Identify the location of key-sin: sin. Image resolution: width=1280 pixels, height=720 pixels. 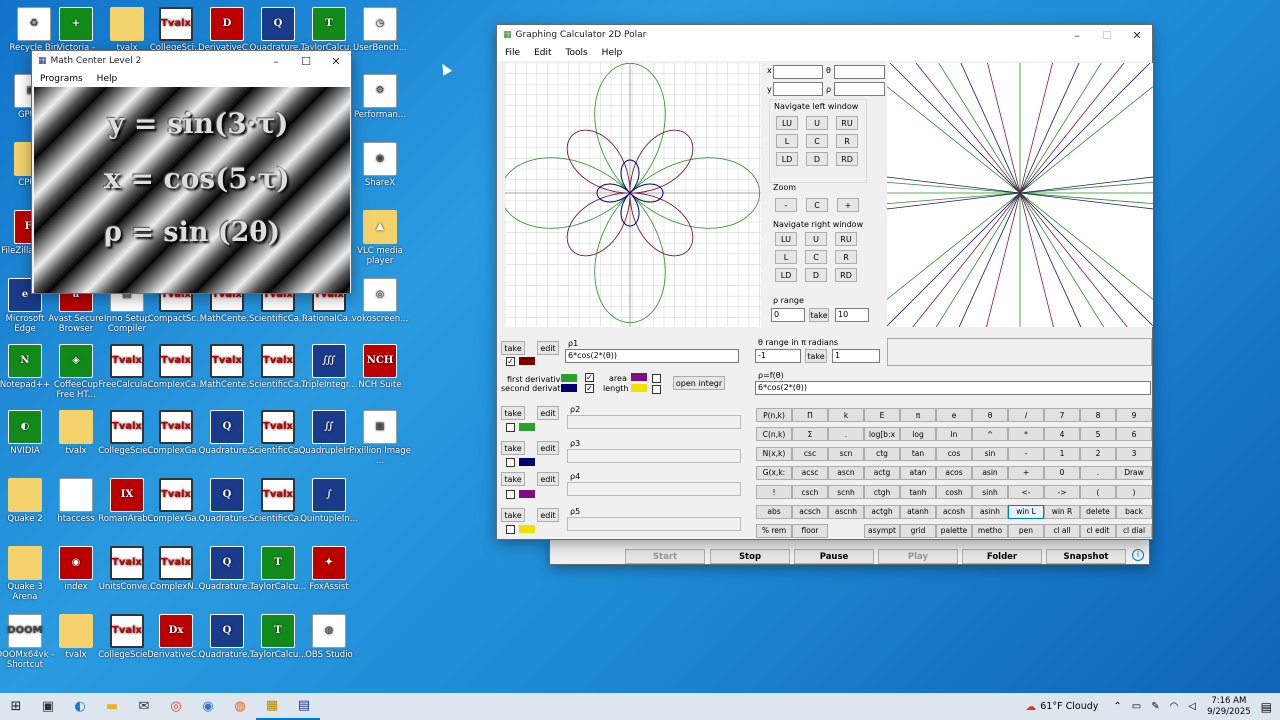
(990, 453).